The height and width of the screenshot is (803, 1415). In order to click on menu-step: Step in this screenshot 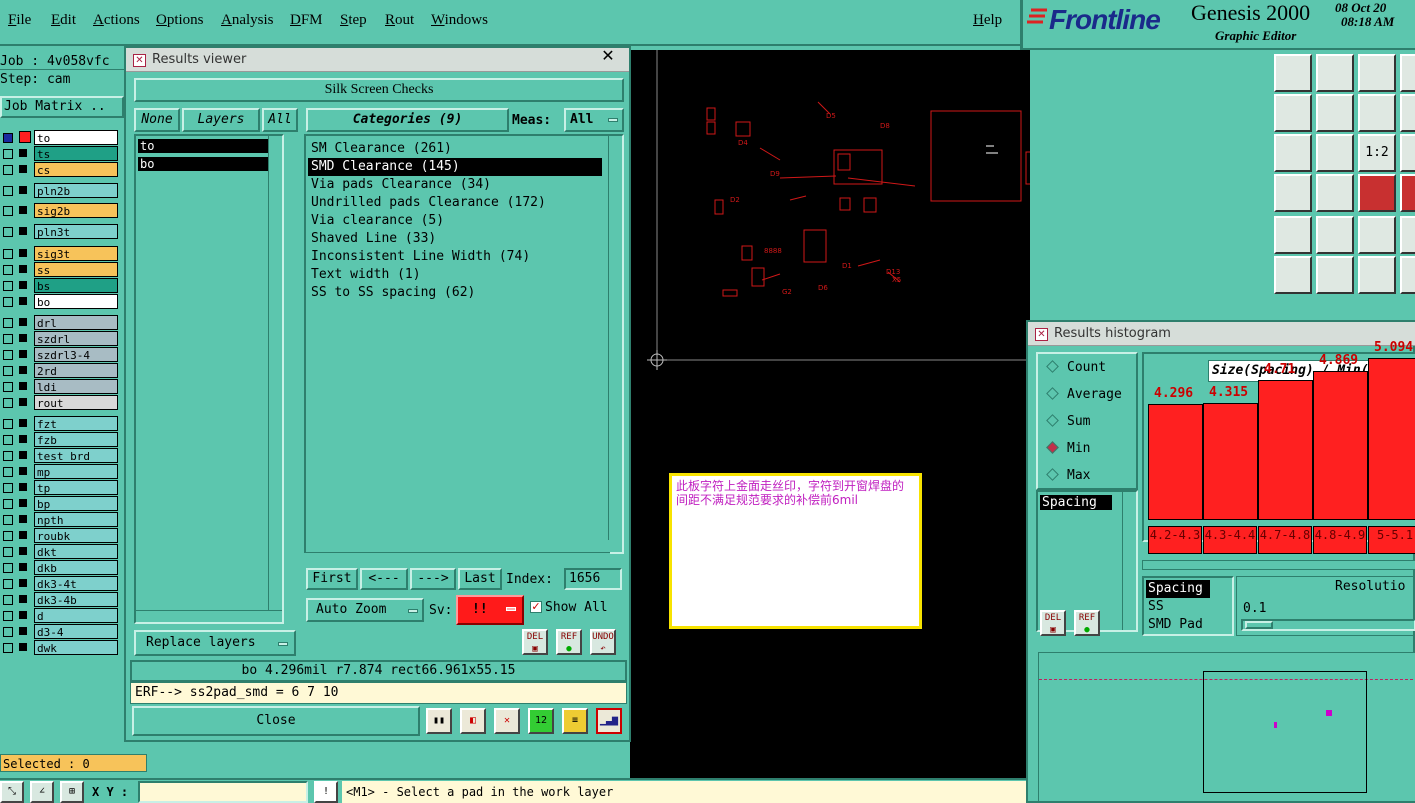, I will do `click(353, 20)`.